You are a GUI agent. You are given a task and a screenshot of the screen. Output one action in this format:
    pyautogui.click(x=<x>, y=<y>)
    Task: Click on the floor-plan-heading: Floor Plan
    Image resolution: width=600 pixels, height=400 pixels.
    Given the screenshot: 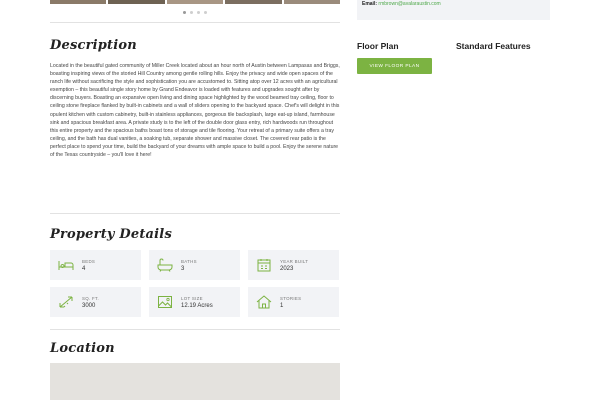 What is the action you would take?
    pyautogui.click(x=378, y=46)
    